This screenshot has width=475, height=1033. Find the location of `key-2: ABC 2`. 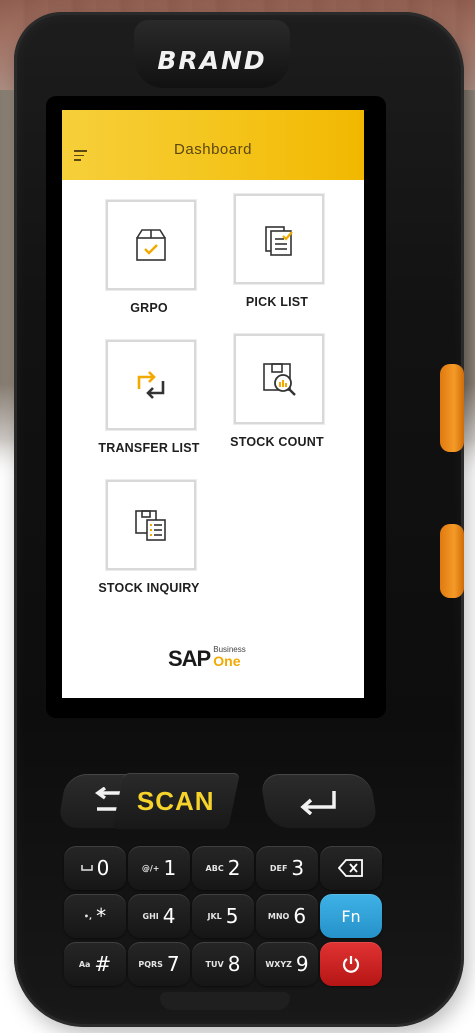

key-2: ABC 2 is located at coordinates (223, 868).